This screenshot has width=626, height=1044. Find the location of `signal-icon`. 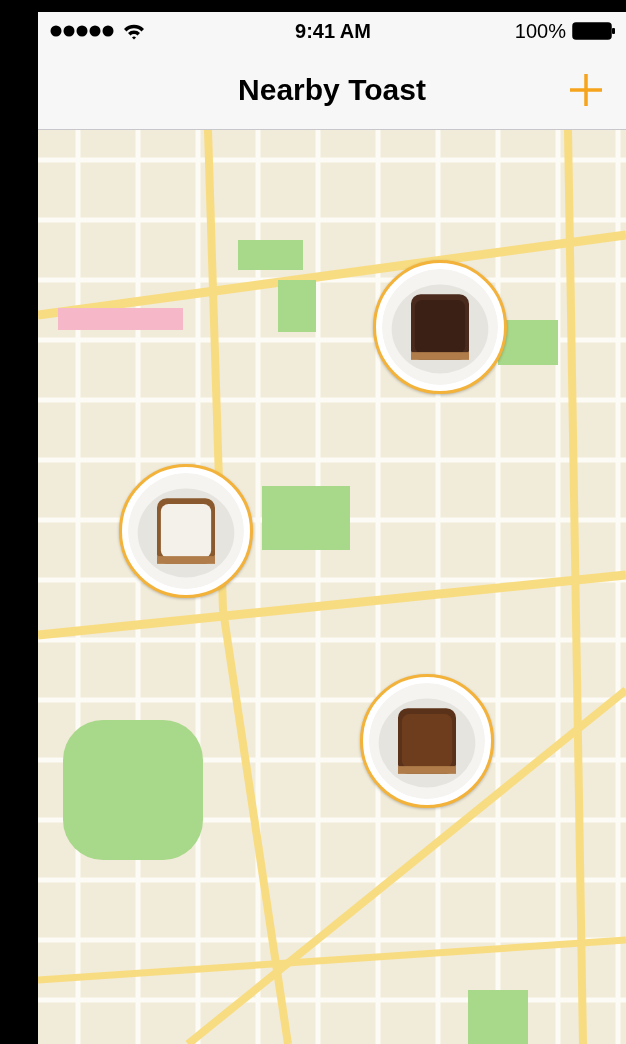

signal-icon is located at coordinates (82, 31).